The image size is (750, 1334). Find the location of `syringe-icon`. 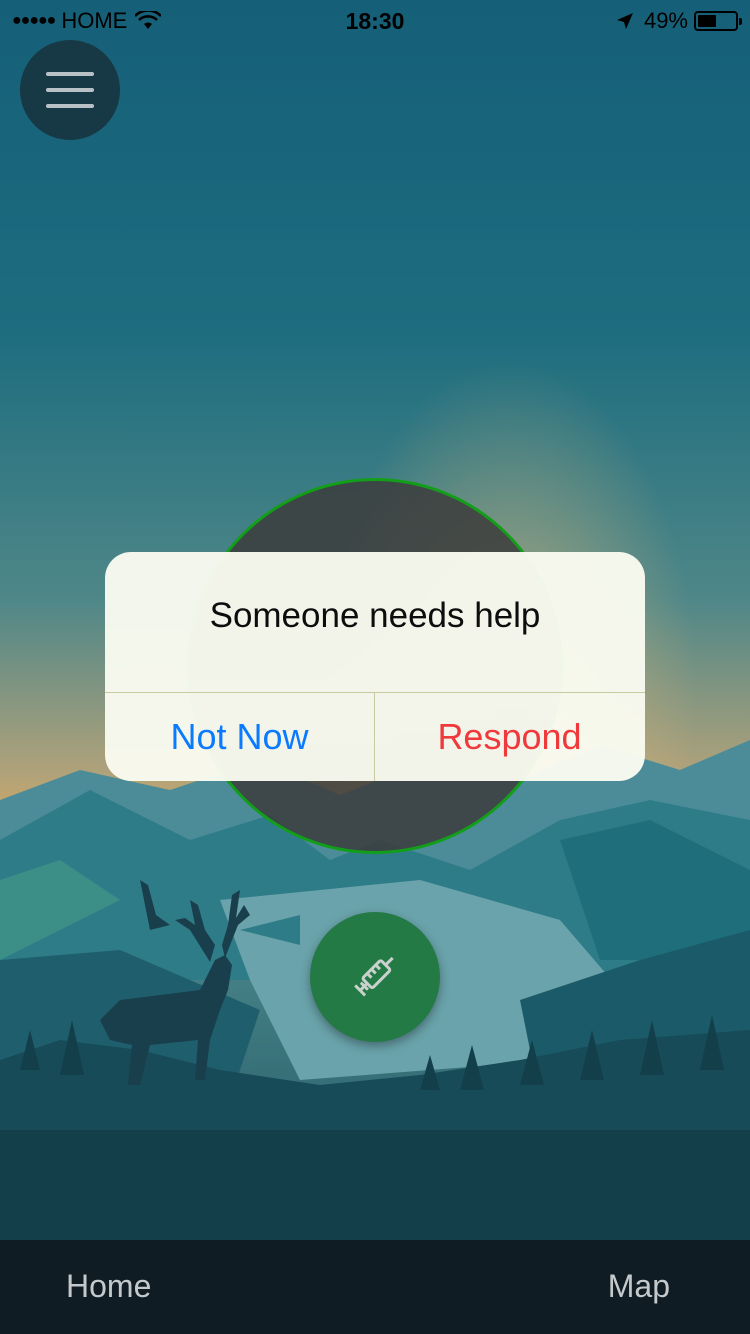

syringe-icon is located at coordinates (374, 976).